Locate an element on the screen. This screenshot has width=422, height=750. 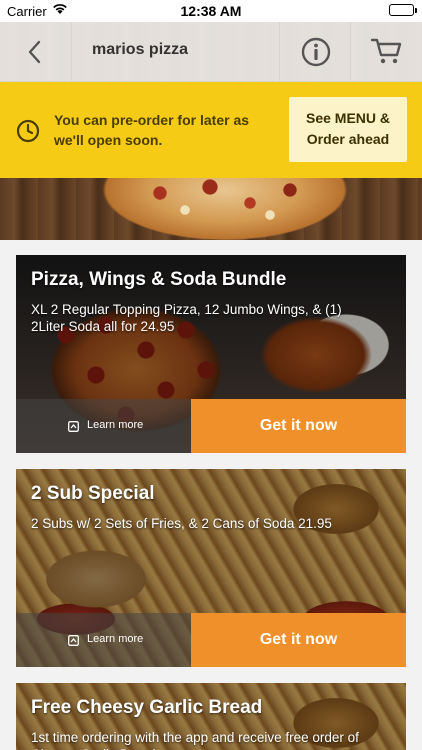
status-bar: Carrier 12:38 AM is located at coordinates (211, 11).